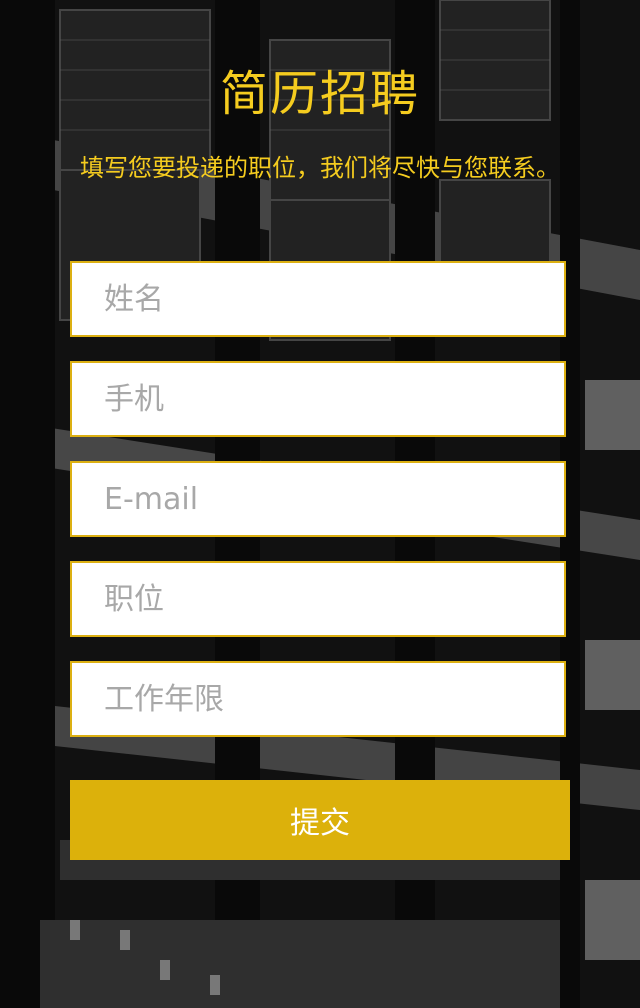 The width and height of the screenshot is (640, 1008). What do you see at coordinates (318, 499) in the screenshot?
I see `email-input` at bounding box center [318, 499].